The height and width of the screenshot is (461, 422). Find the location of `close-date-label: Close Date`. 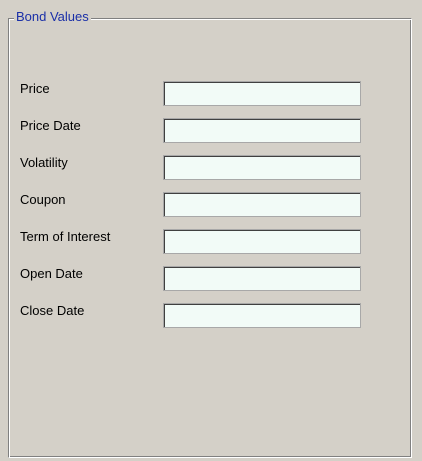

close-date-label: Close Date is located at coordinates (52, 310).